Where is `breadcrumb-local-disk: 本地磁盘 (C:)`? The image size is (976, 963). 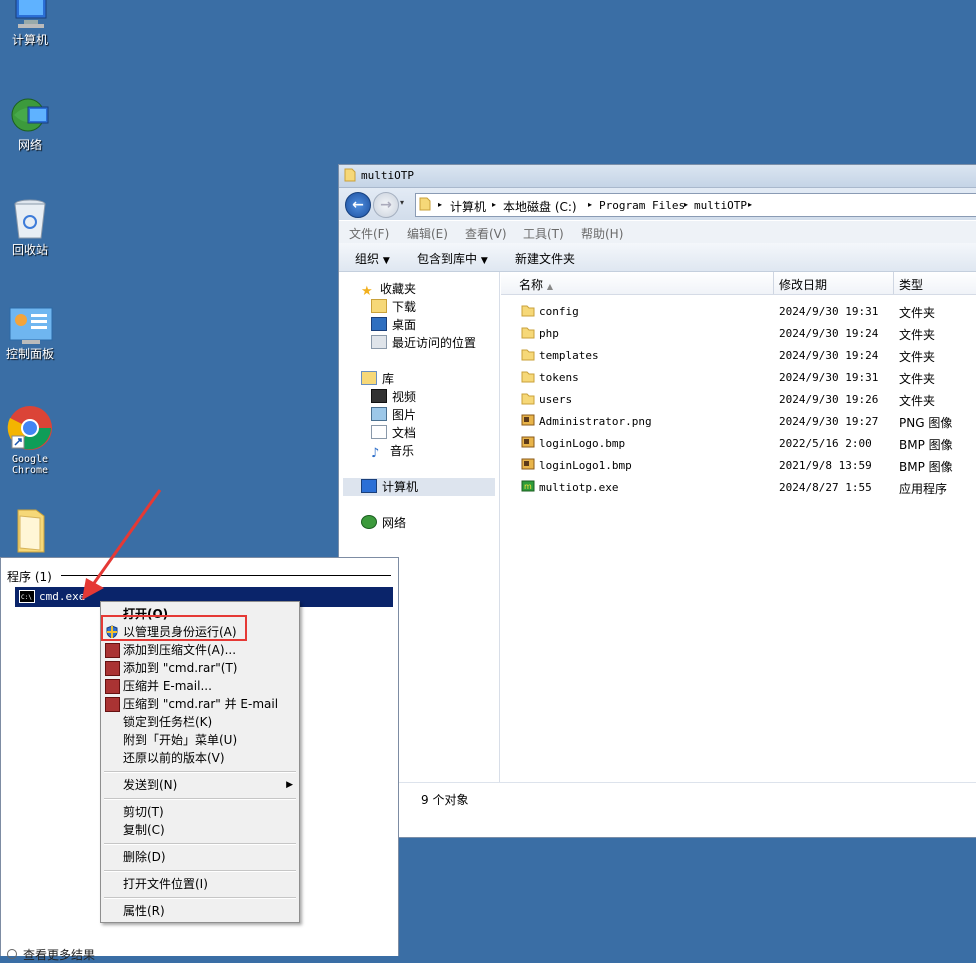 breadcrumb-local-disk: 本地磁盘 (C:) is located at coordinates (540, 206).